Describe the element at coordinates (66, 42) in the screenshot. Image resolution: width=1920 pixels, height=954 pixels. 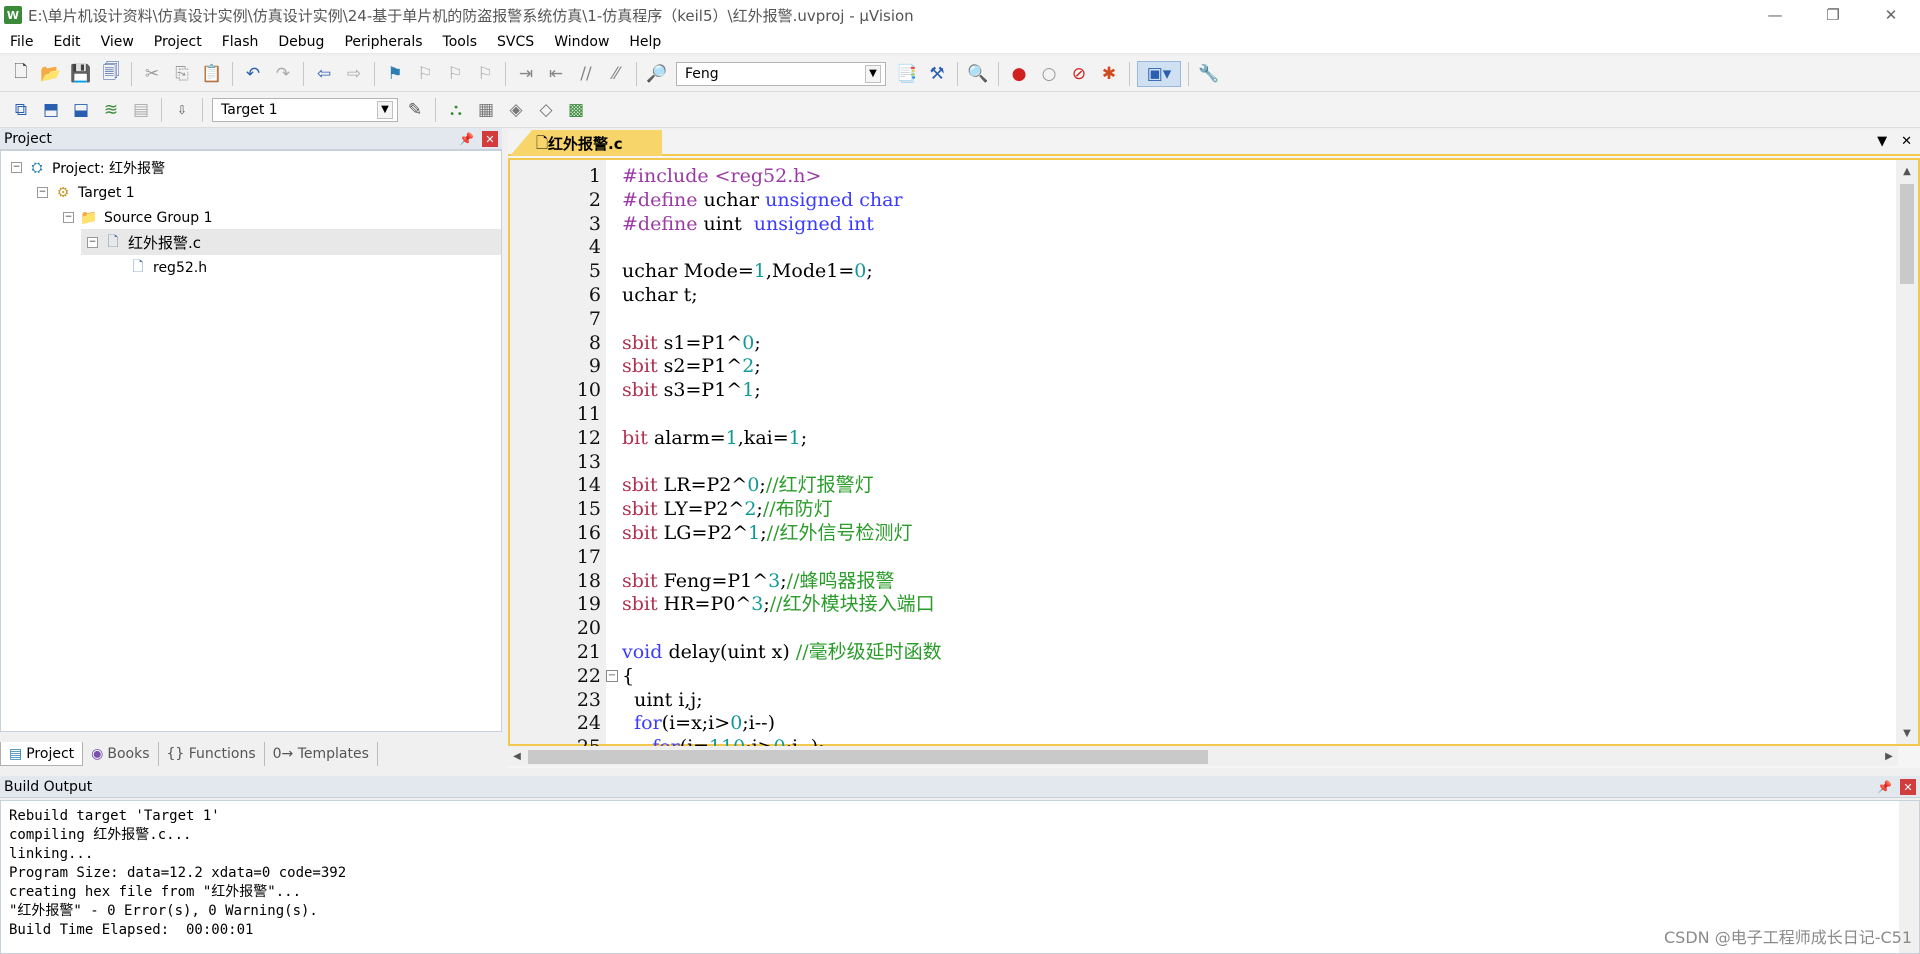
I see `menu-edit: Edit` at that location.